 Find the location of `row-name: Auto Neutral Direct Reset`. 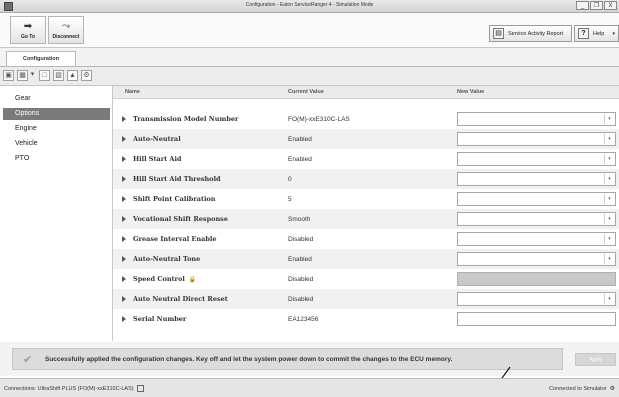

row-name: Auto Neutral Direct Reset is located at coordinates (180, 299).